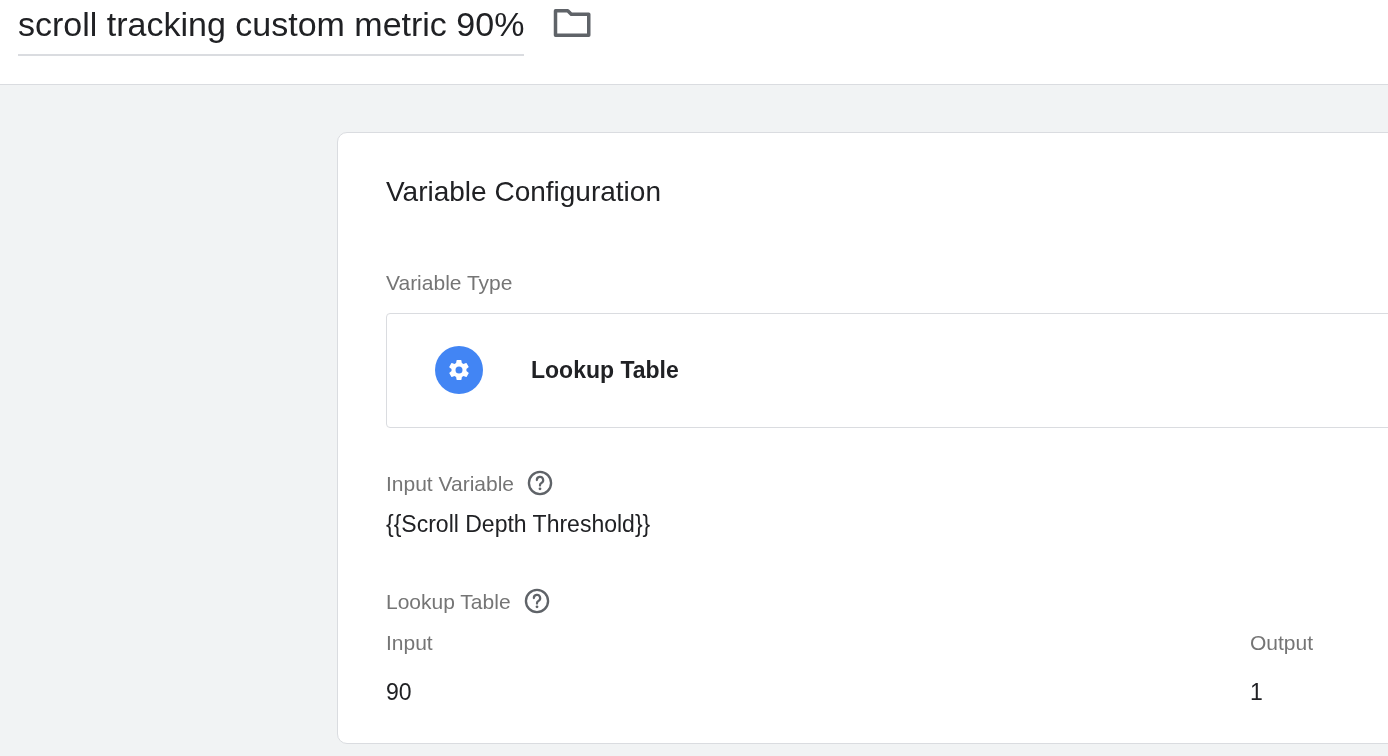 This screenshot has width=1388, height=756. What do you see at coordinates (450, 483) in the screenshot?
I see `field-label: Input Variable` at bounding box center [450, 483].